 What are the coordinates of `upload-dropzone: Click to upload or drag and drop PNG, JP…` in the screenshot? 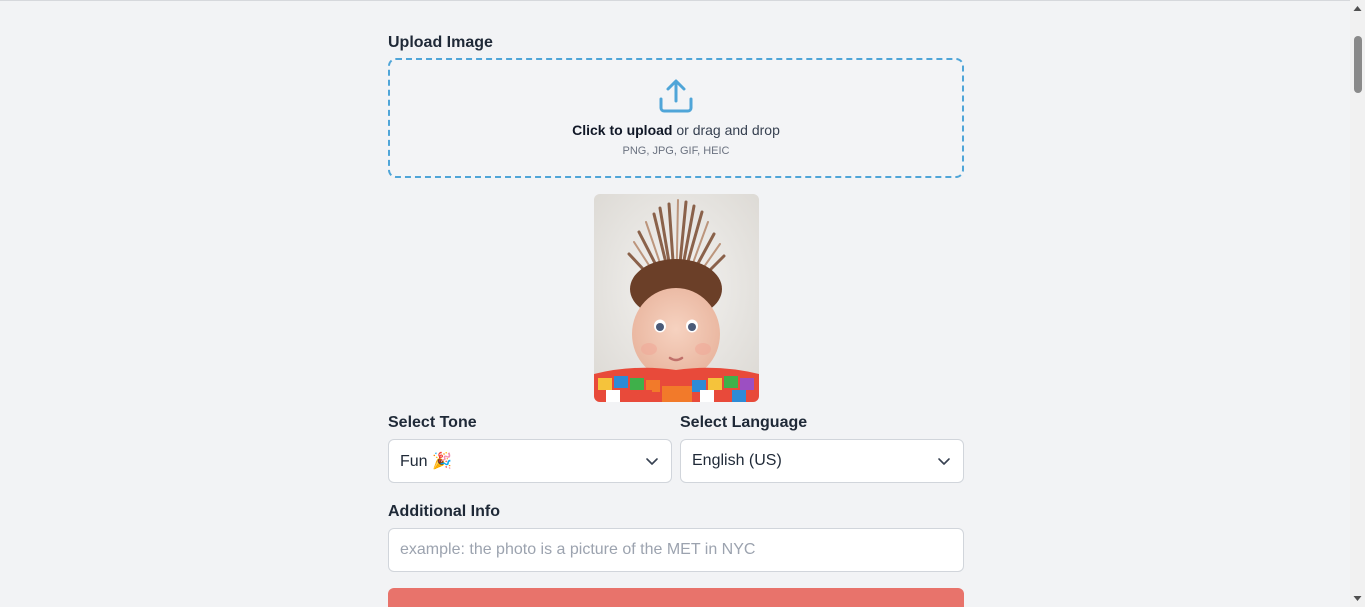 It's located at (676, 118).